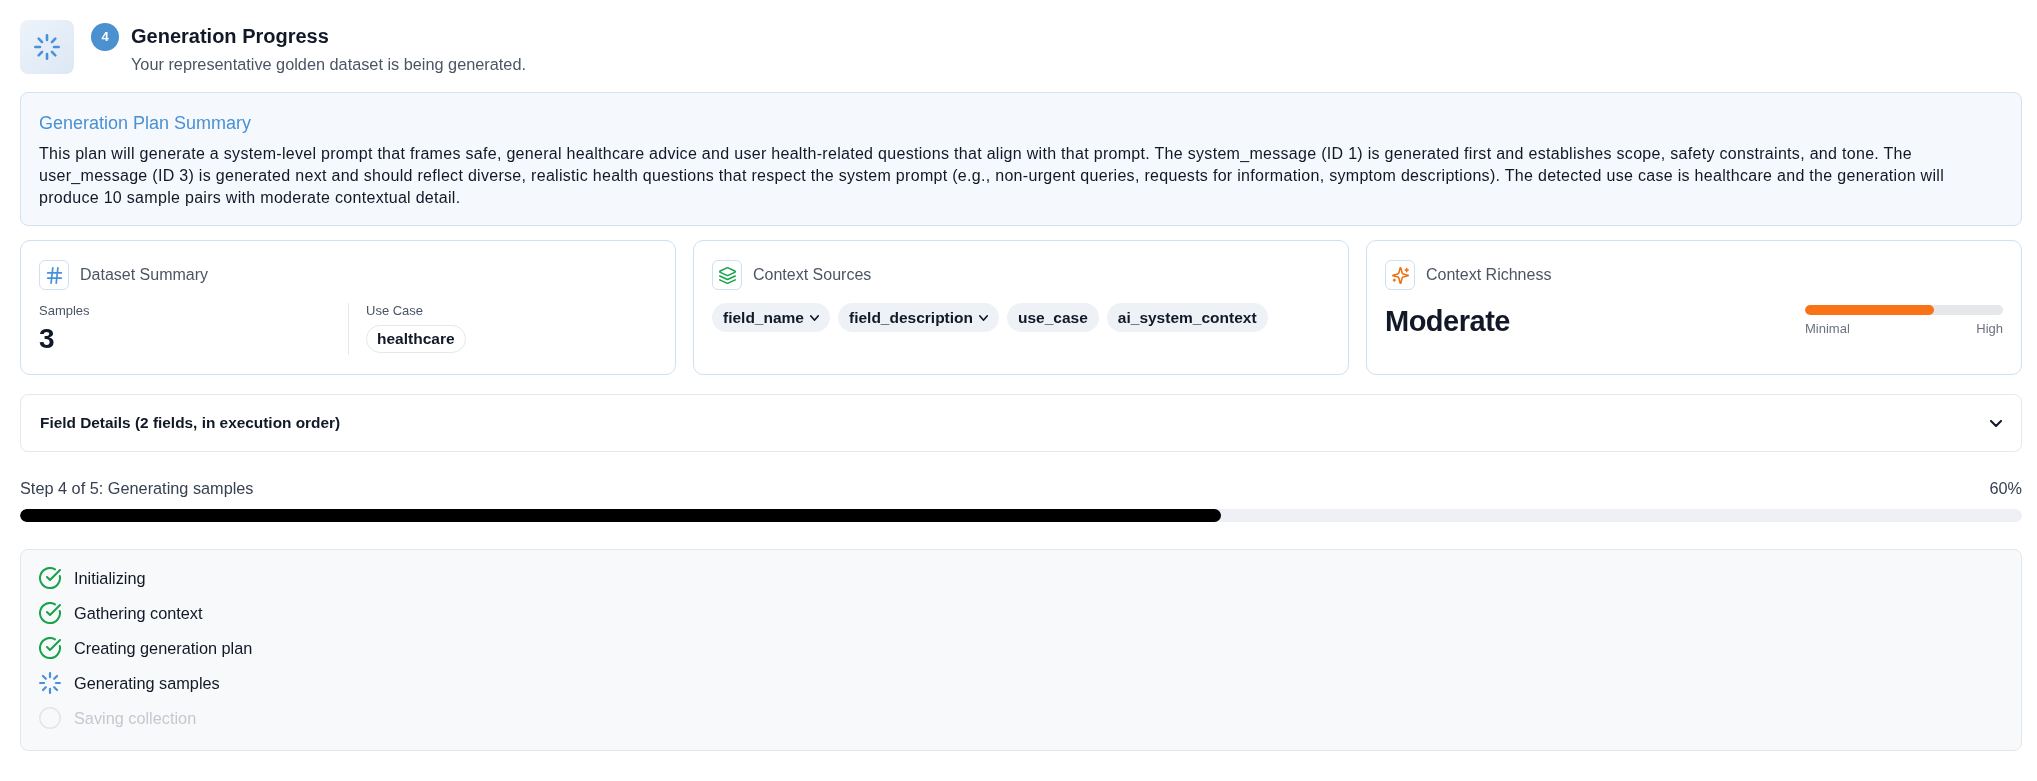  I want to click on summary-title: Generation Plan Summary, so click(146, 123).